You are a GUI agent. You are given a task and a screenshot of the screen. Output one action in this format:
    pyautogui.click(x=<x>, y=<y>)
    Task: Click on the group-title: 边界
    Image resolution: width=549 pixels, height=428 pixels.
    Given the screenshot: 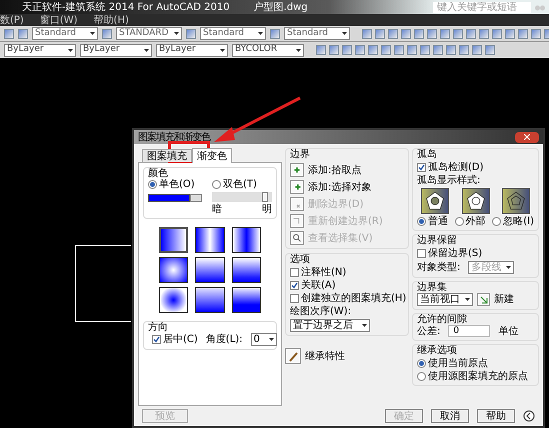 What is the action you would take?
    pyautogui.click(x=300, y=154)
    